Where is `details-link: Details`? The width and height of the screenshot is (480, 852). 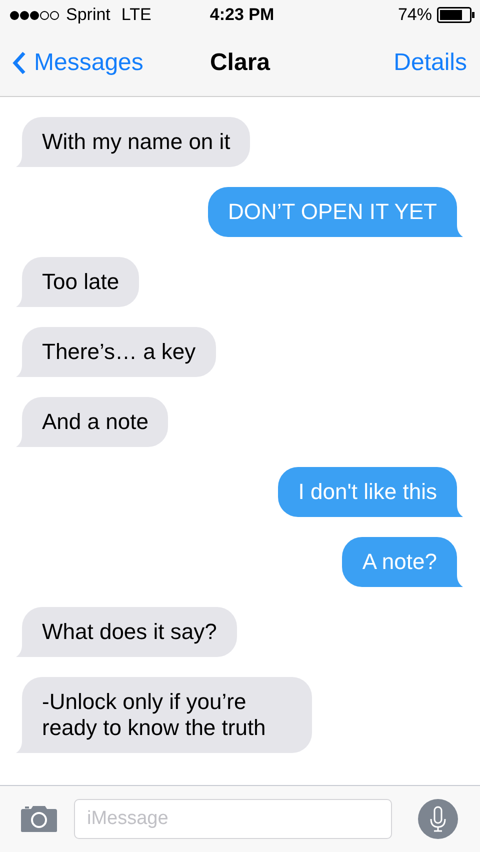 details-link: Details is located at coordinates (430, 63).